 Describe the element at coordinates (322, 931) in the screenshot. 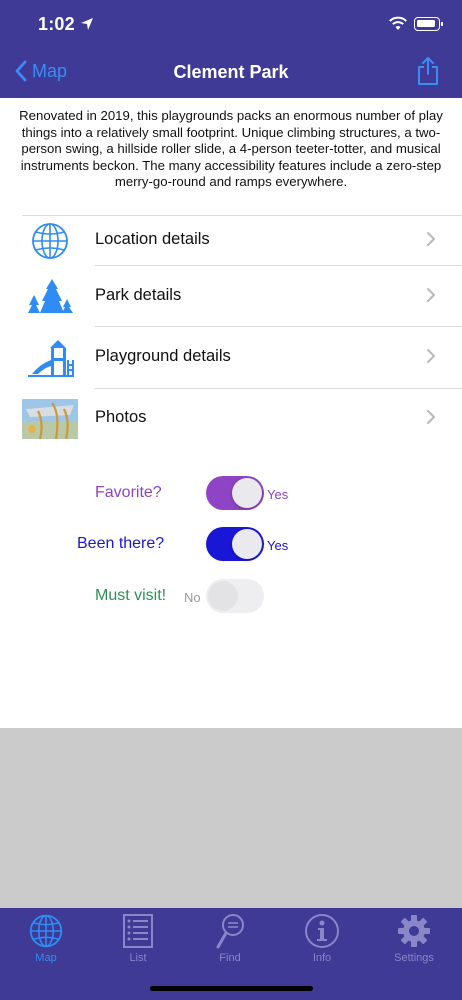

I see `info-icon` at that location.